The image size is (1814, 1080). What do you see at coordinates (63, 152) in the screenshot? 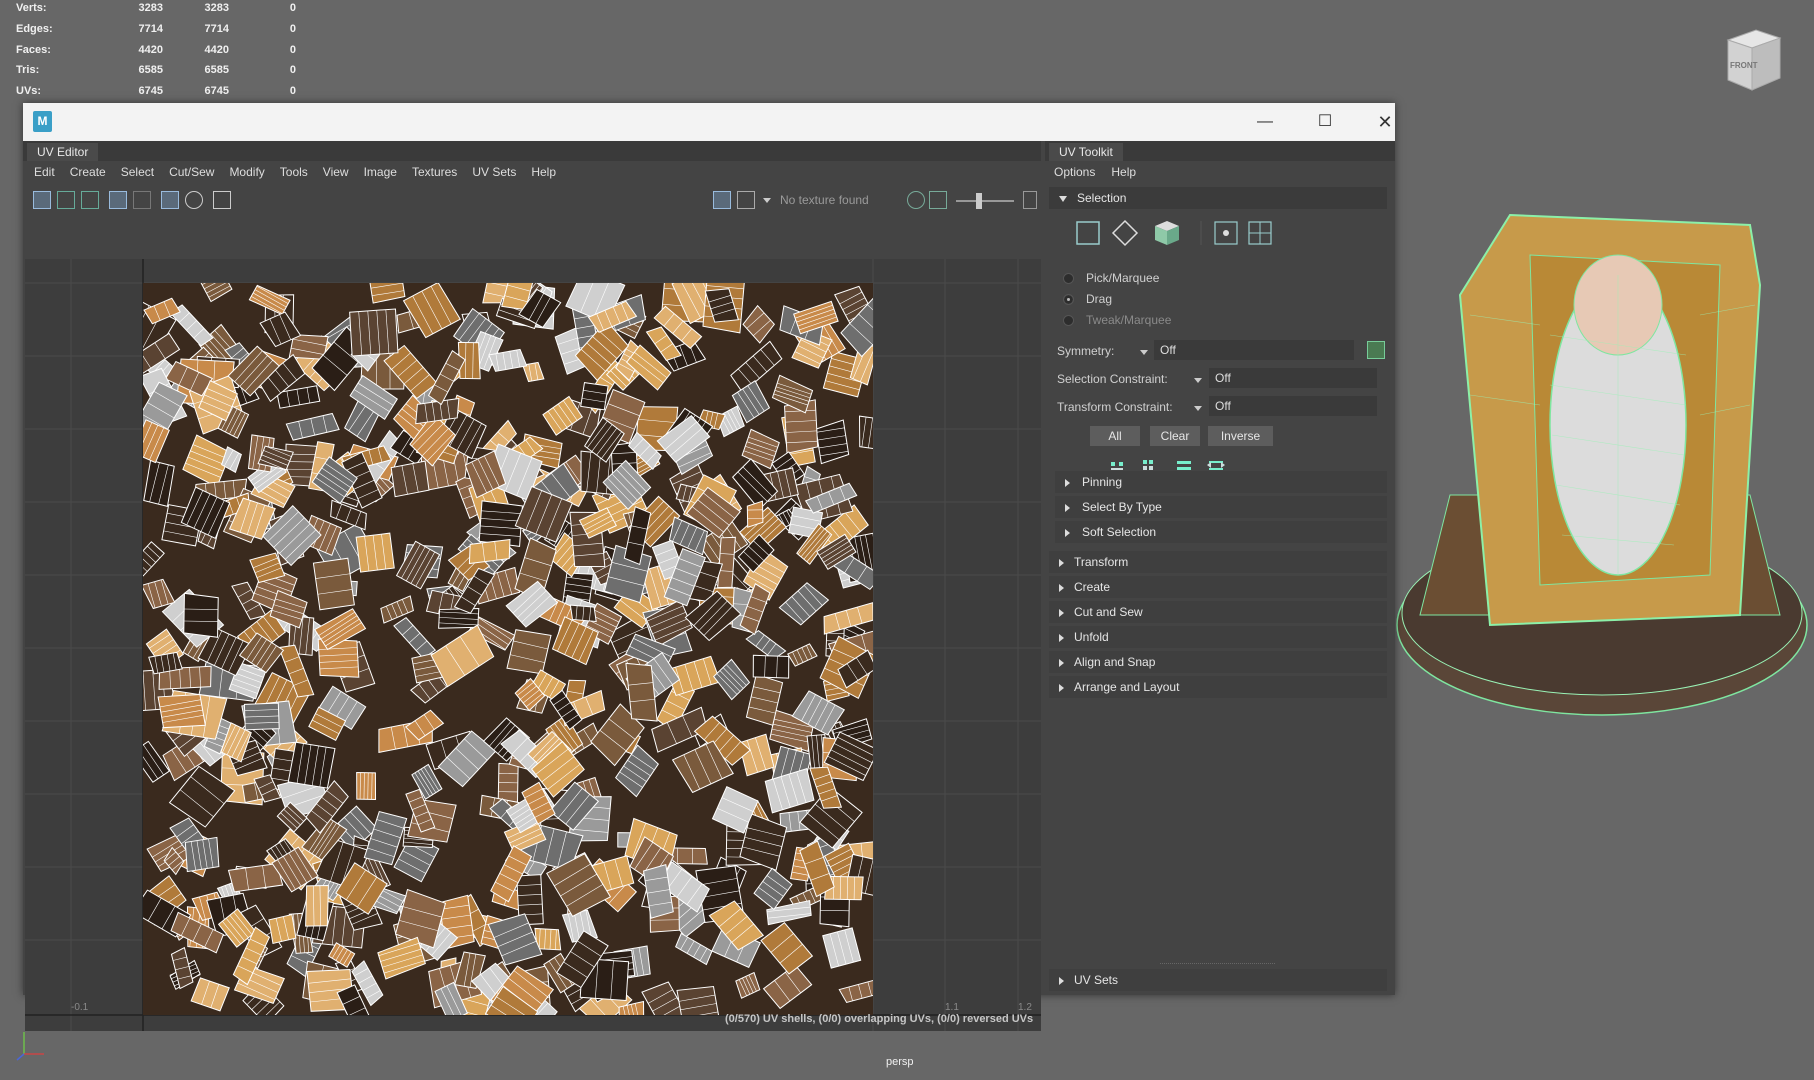
I see `tab-uv-editor: UV Editor` at bounding box center [63, 152].